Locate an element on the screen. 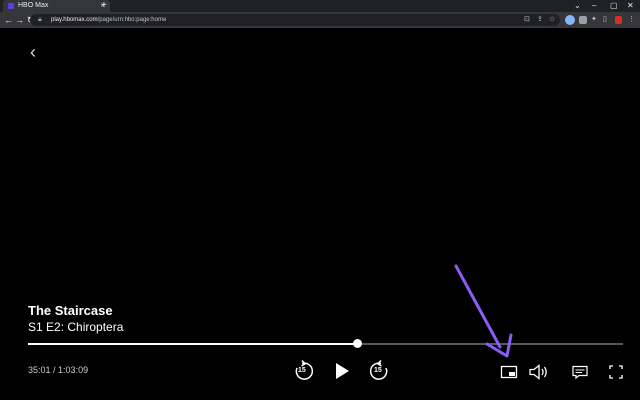 The height and width of the screenshot is (400, 640). scrubber-handle is located at coordinates (358, 343).